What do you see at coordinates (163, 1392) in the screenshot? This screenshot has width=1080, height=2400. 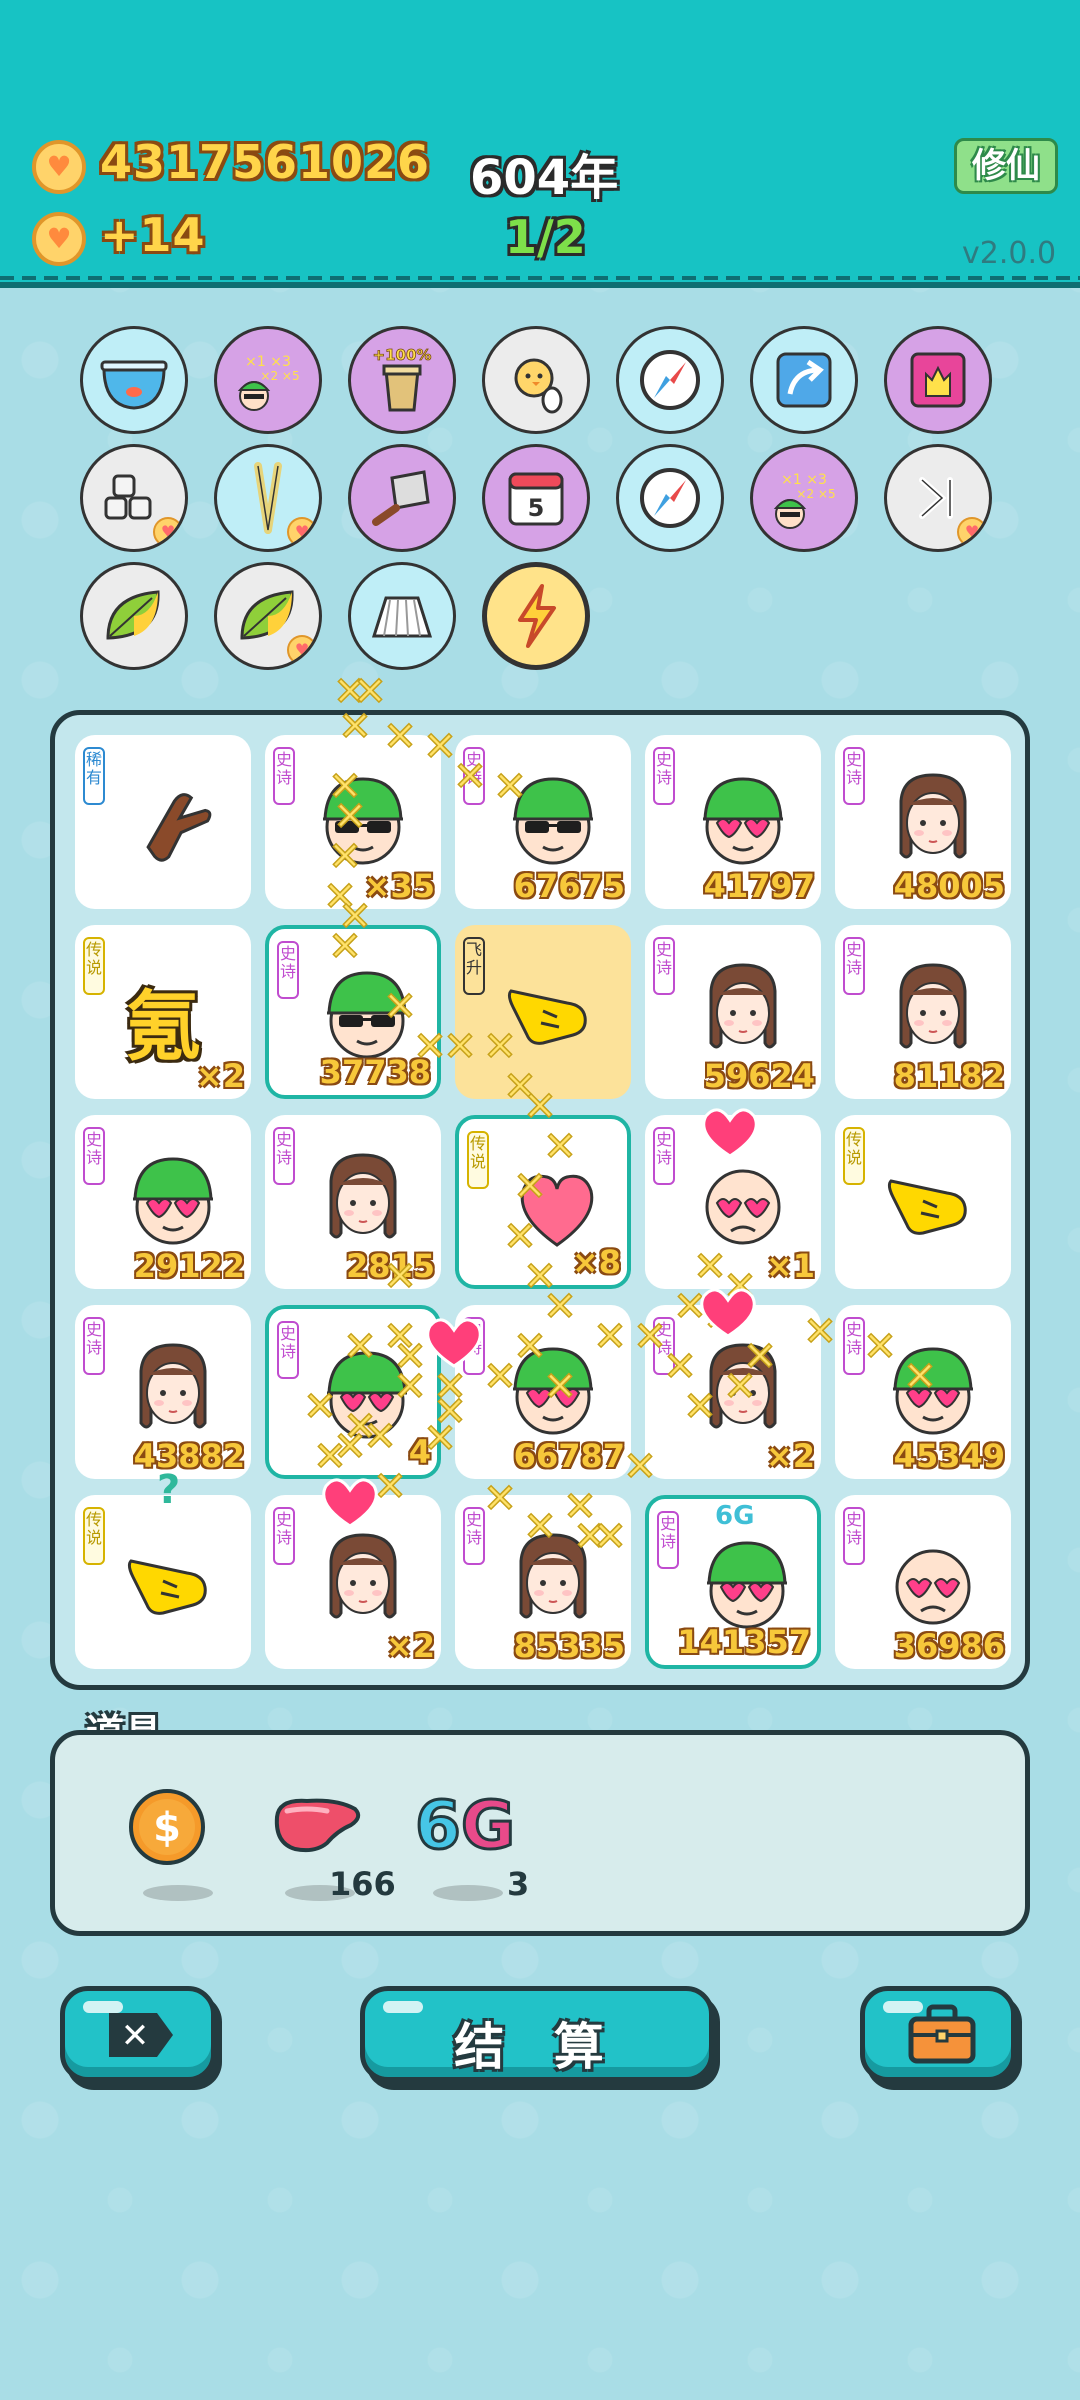 I see `board-cell: 史诗 43882` at bounding box center [163, 1392].